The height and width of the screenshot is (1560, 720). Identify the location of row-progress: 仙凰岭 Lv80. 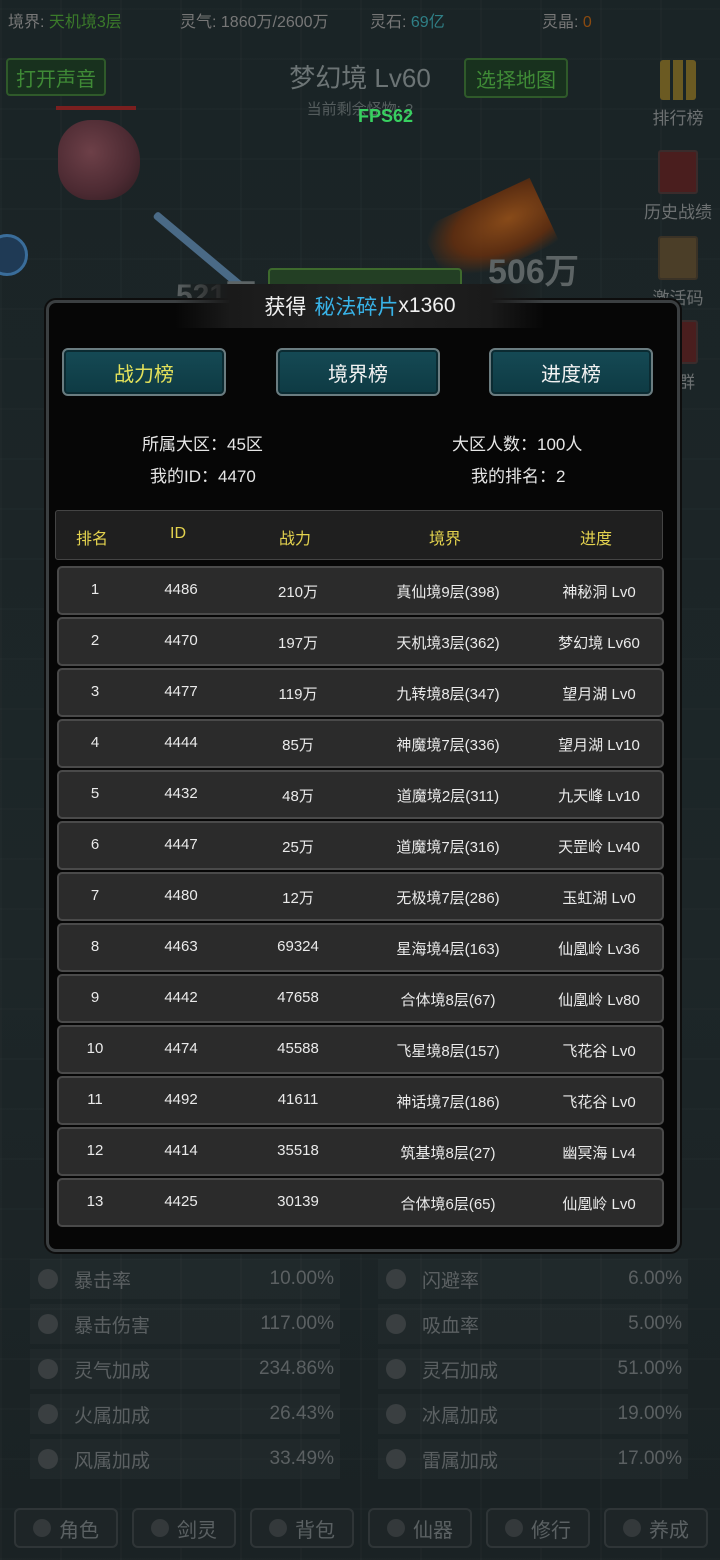
(599, 1000).